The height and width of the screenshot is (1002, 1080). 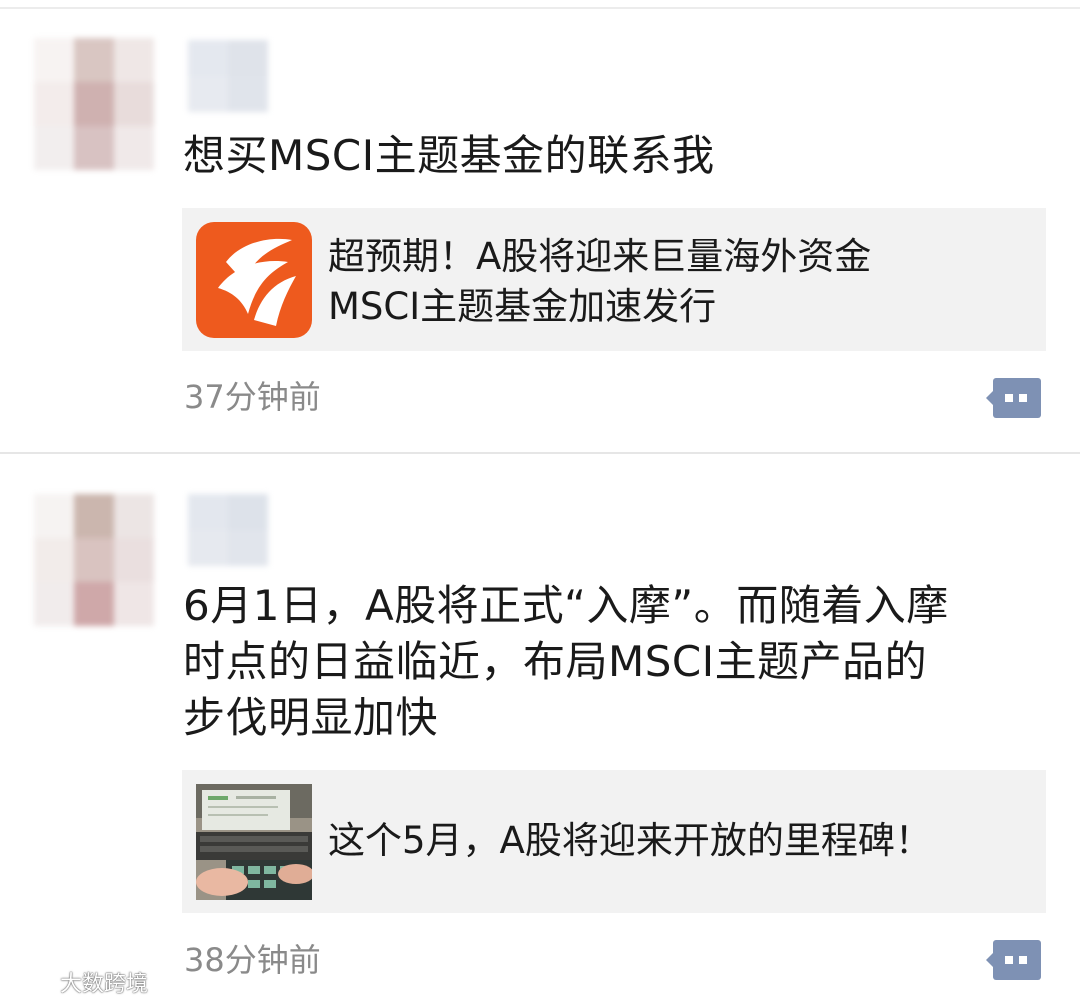 What do you see at coordinates (678, 282) in the screenshot?
I see `shared-link-title: 超预期！A股将迎来巨量海外资金 MSCI主题基金加速发行` at bounding box center [678, 282].